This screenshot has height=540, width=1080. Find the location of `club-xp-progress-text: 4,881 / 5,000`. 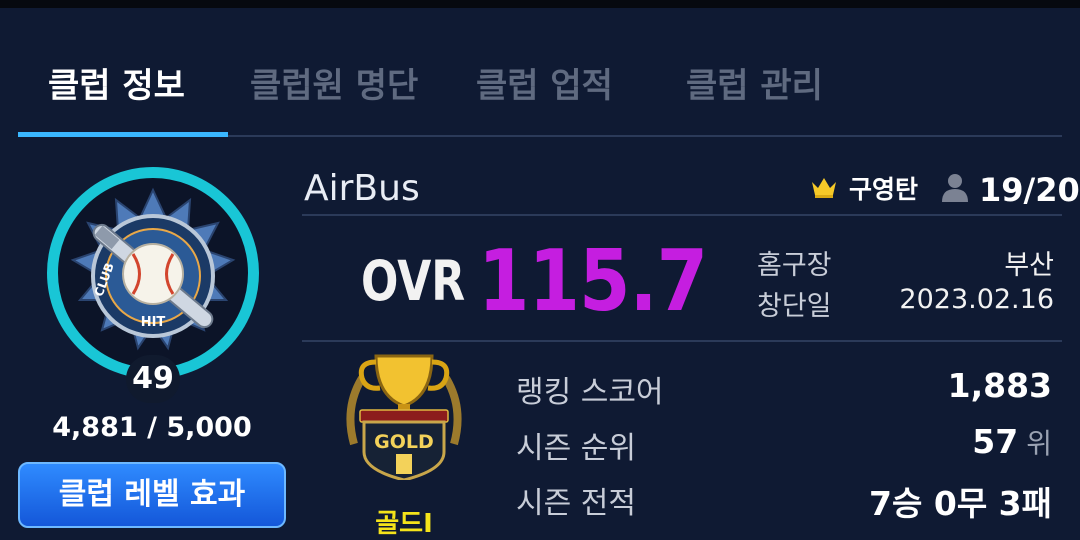

club-xp-progress-text: 4,881 / 5,000 is located at coordinates (152, 427).